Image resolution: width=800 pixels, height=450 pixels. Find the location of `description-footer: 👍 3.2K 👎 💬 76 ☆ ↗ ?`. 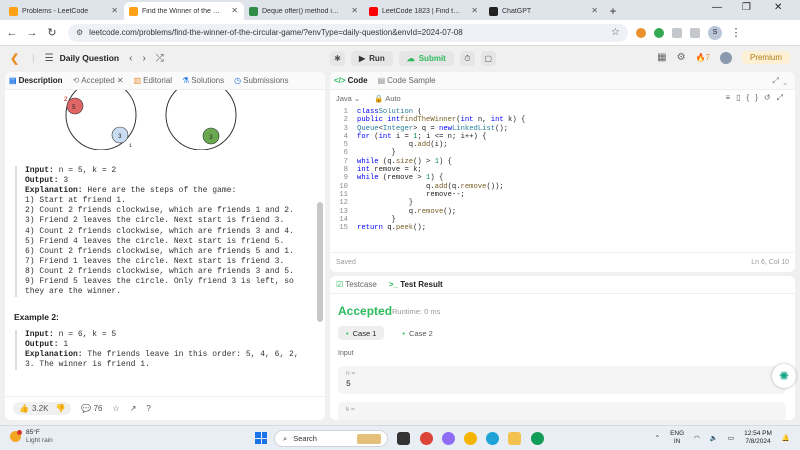

description-footer: 👍 3.2K 👎 💬 76 ☆ ↗ ? is located at coordinates (165, 408).